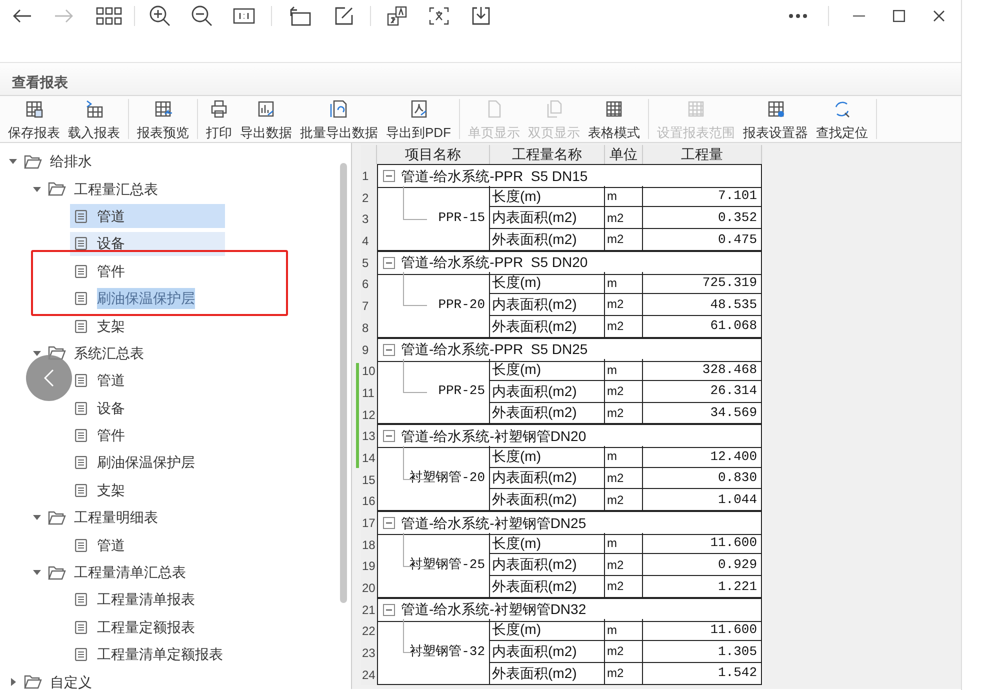  What do you see at coordinates (202, 16) in the screenshot?
I see `zoom-out-icon` at bounding box center [202, 16].